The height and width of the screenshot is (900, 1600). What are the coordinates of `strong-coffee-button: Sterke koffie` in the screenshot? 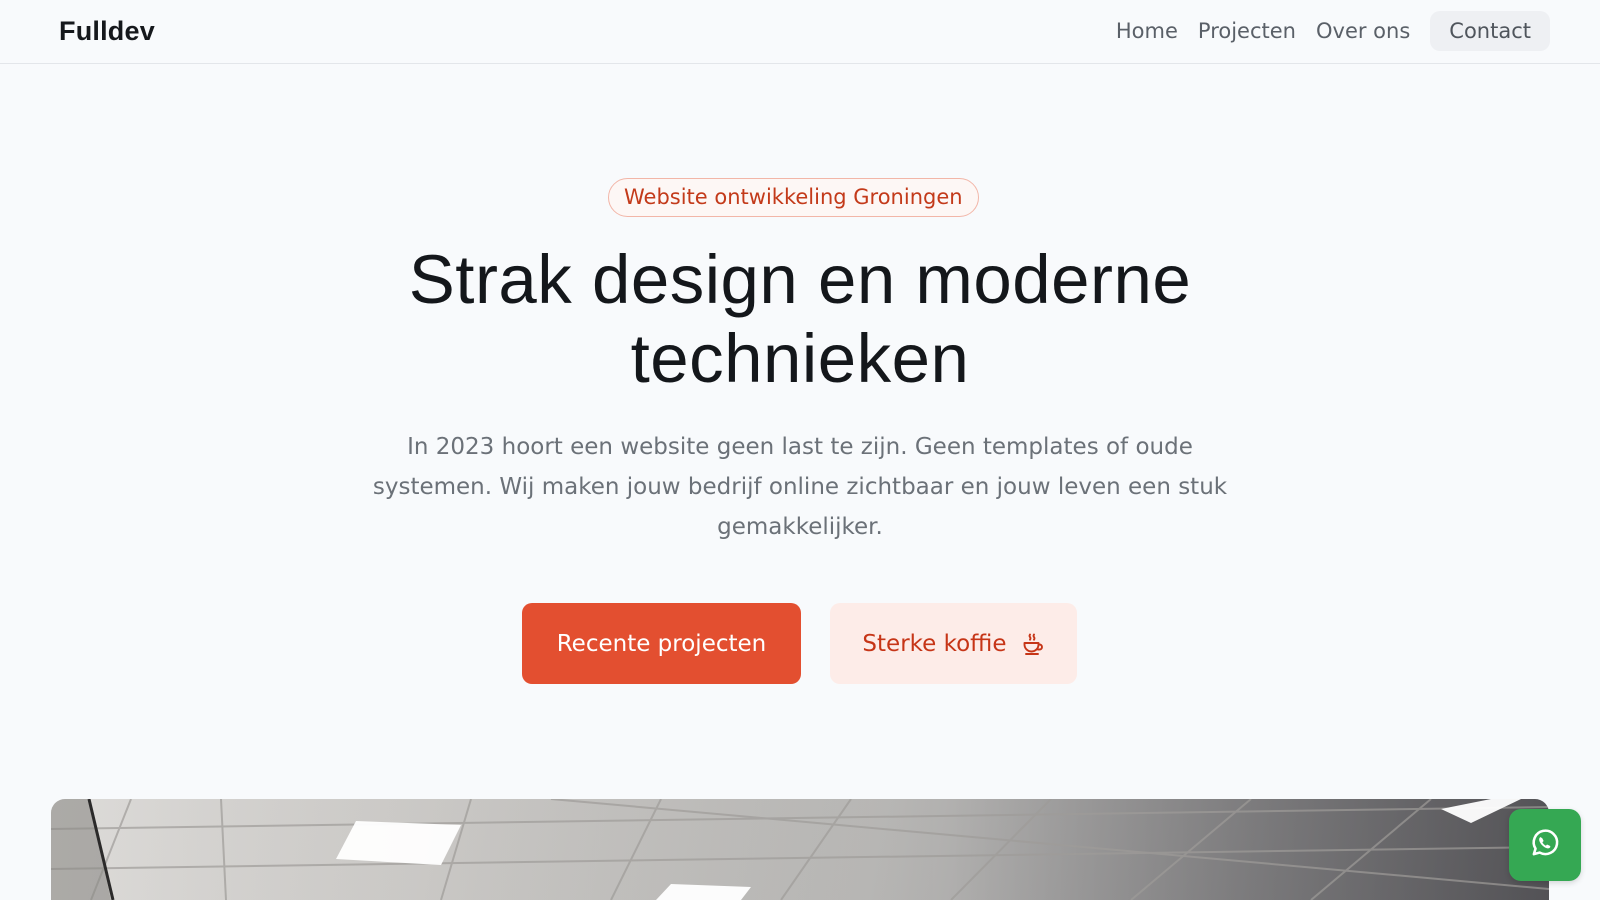 It's located at (953, 643).